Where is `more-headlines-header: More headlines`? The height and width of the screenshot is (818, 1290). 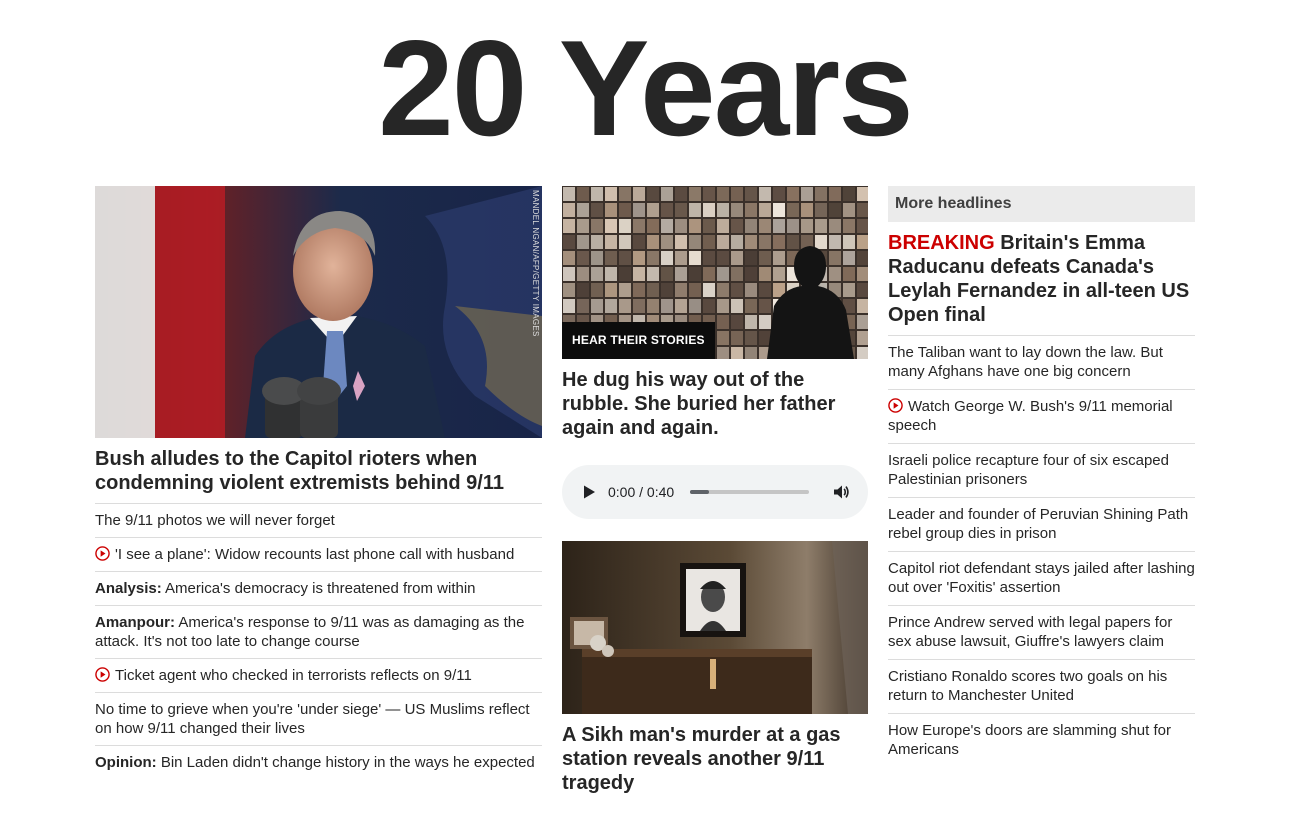
more-headlines-header: More headlines is located at coordinates (1041, 204).